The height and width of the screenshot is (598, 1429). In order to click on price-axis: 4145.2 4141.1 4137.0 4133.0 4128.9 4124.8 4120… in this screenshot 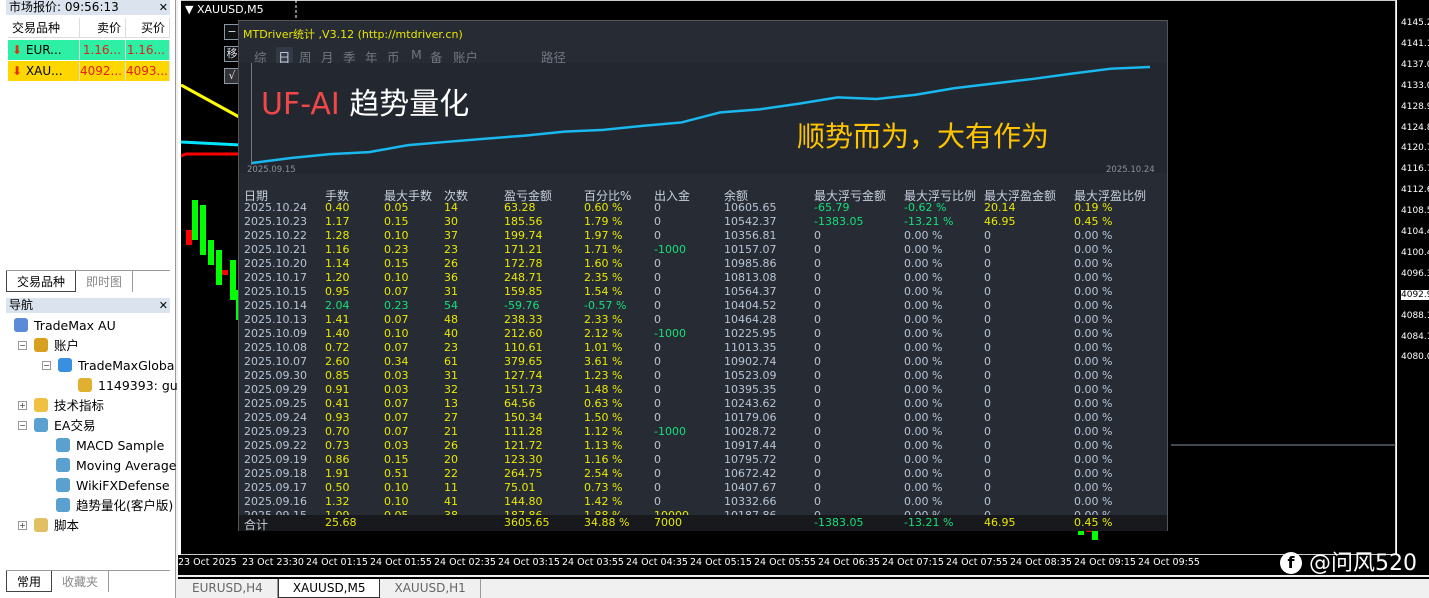, I will do `click(1412, 277)`.